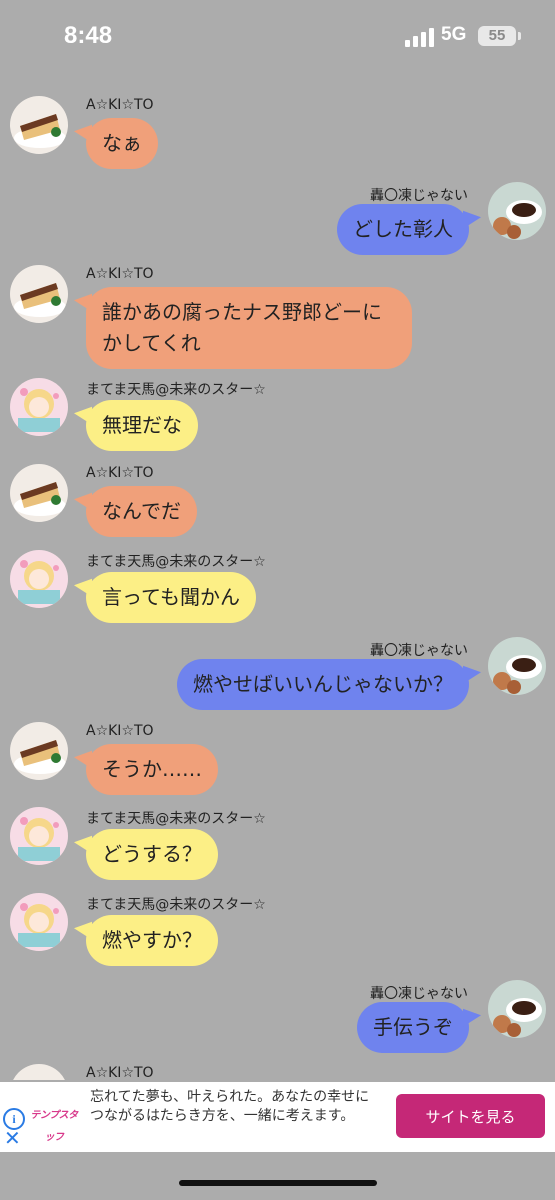  What do you see at coordinates (152, 854) in the screenshot?
I see `message-bubble: どうする？` at bounding box center [152, 854].